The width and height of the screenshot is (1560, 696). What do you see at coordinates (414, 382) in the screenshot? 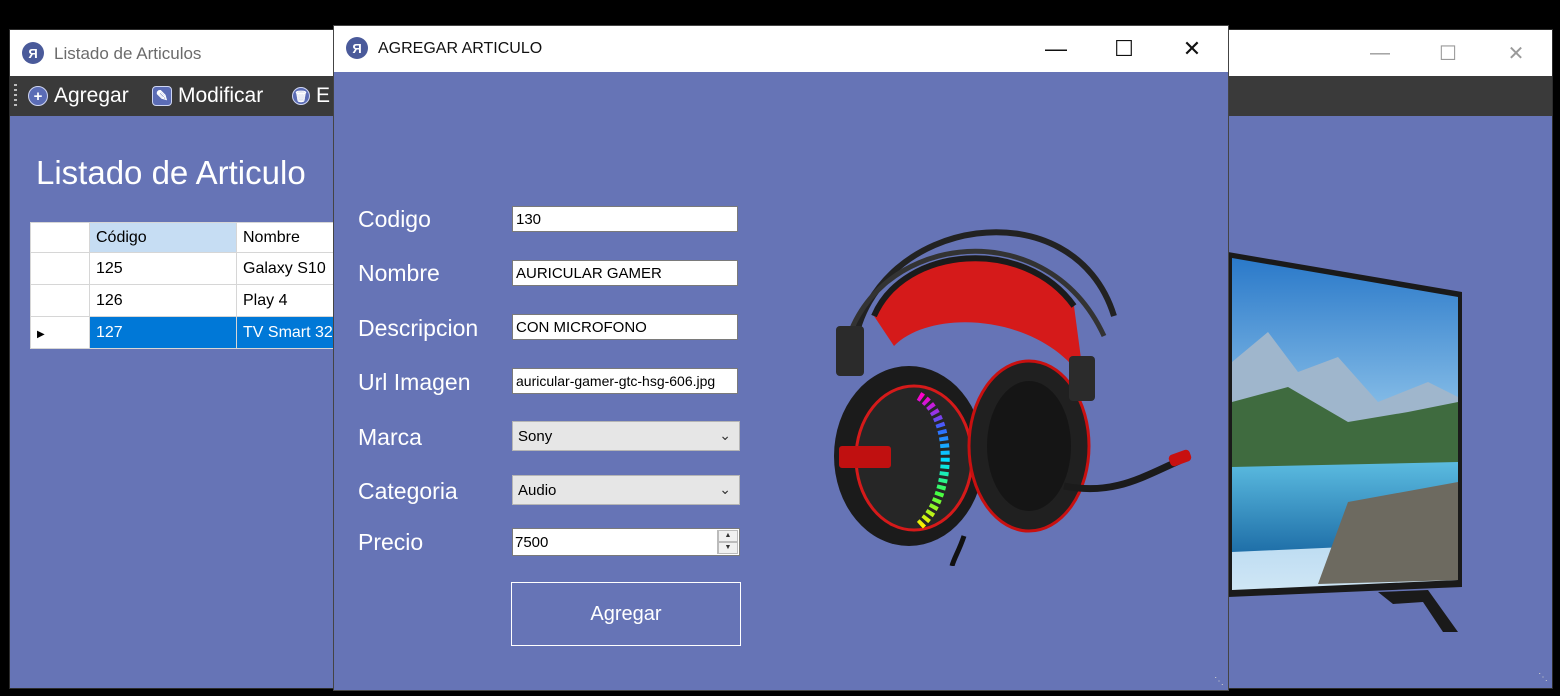
I see `label-url-imagen: Url Imagen` at bounding box center [414, 382].